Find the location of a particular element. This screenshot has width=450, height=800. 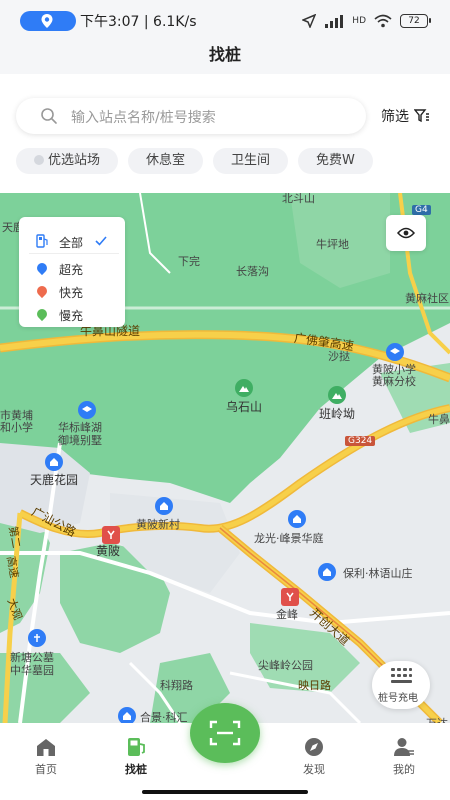

super-charge-pin-icon is located at coordinates (42, 268).